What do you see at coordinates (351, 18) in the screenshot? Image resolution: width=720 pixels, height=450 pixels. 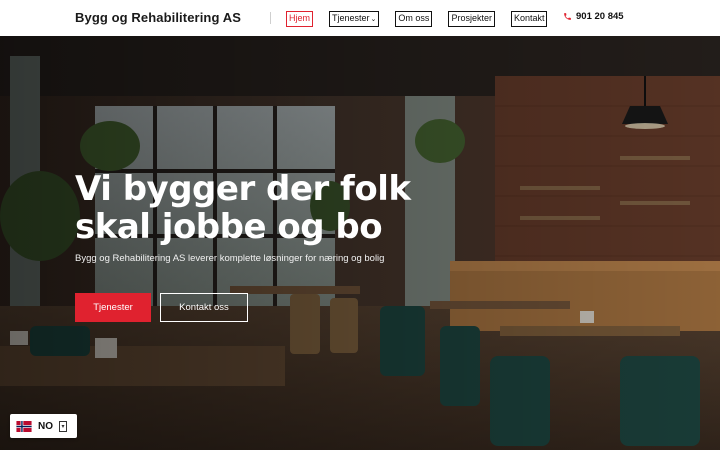 I see `nav-item-tjenester-label: Tjenester` at bounding box center [351, 18].